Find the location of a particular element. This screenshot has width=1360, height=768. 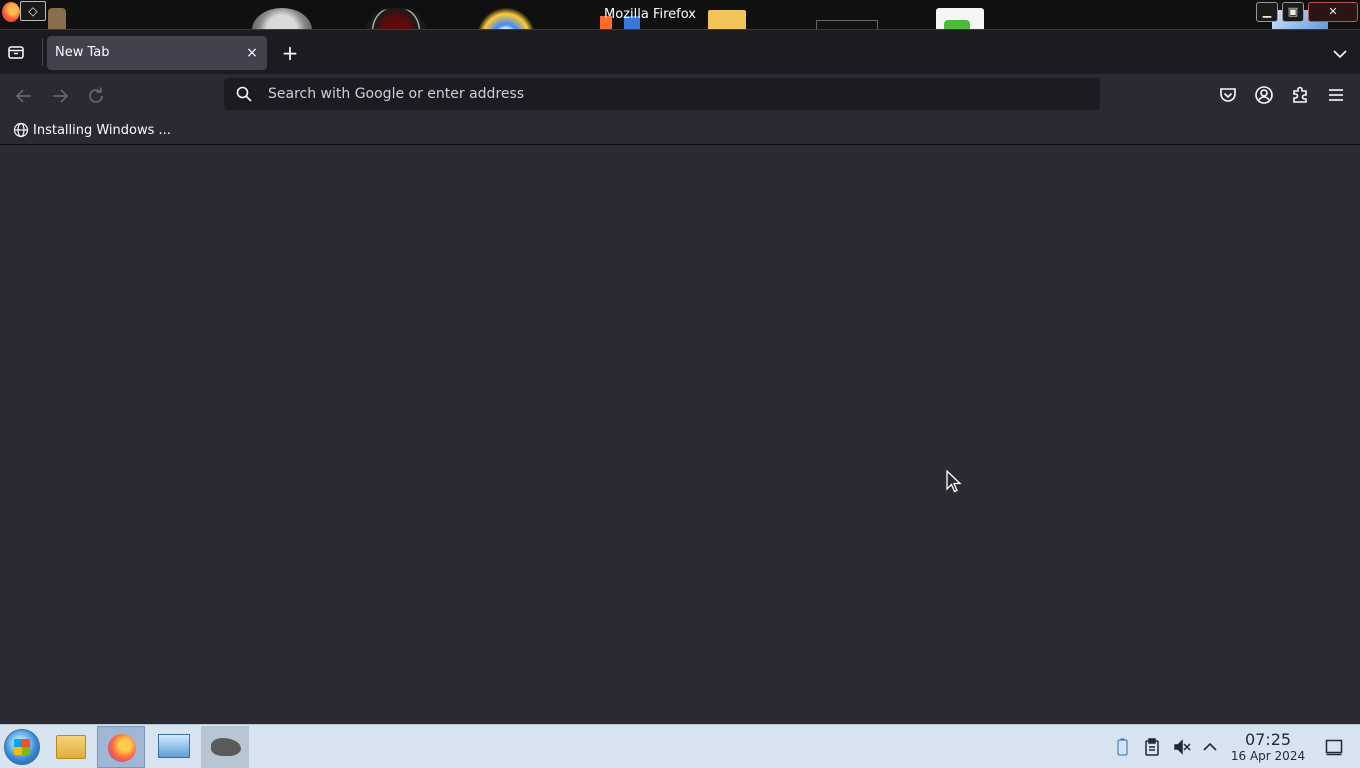

arrow-right-icon is located at coordinates (61, 96).